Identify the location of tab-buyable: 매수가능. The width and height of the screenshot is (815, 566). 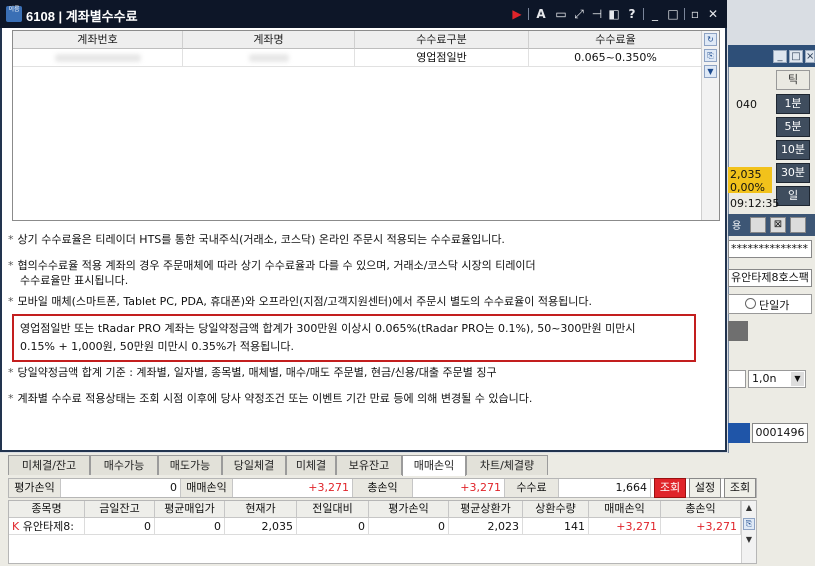
(124, 465).